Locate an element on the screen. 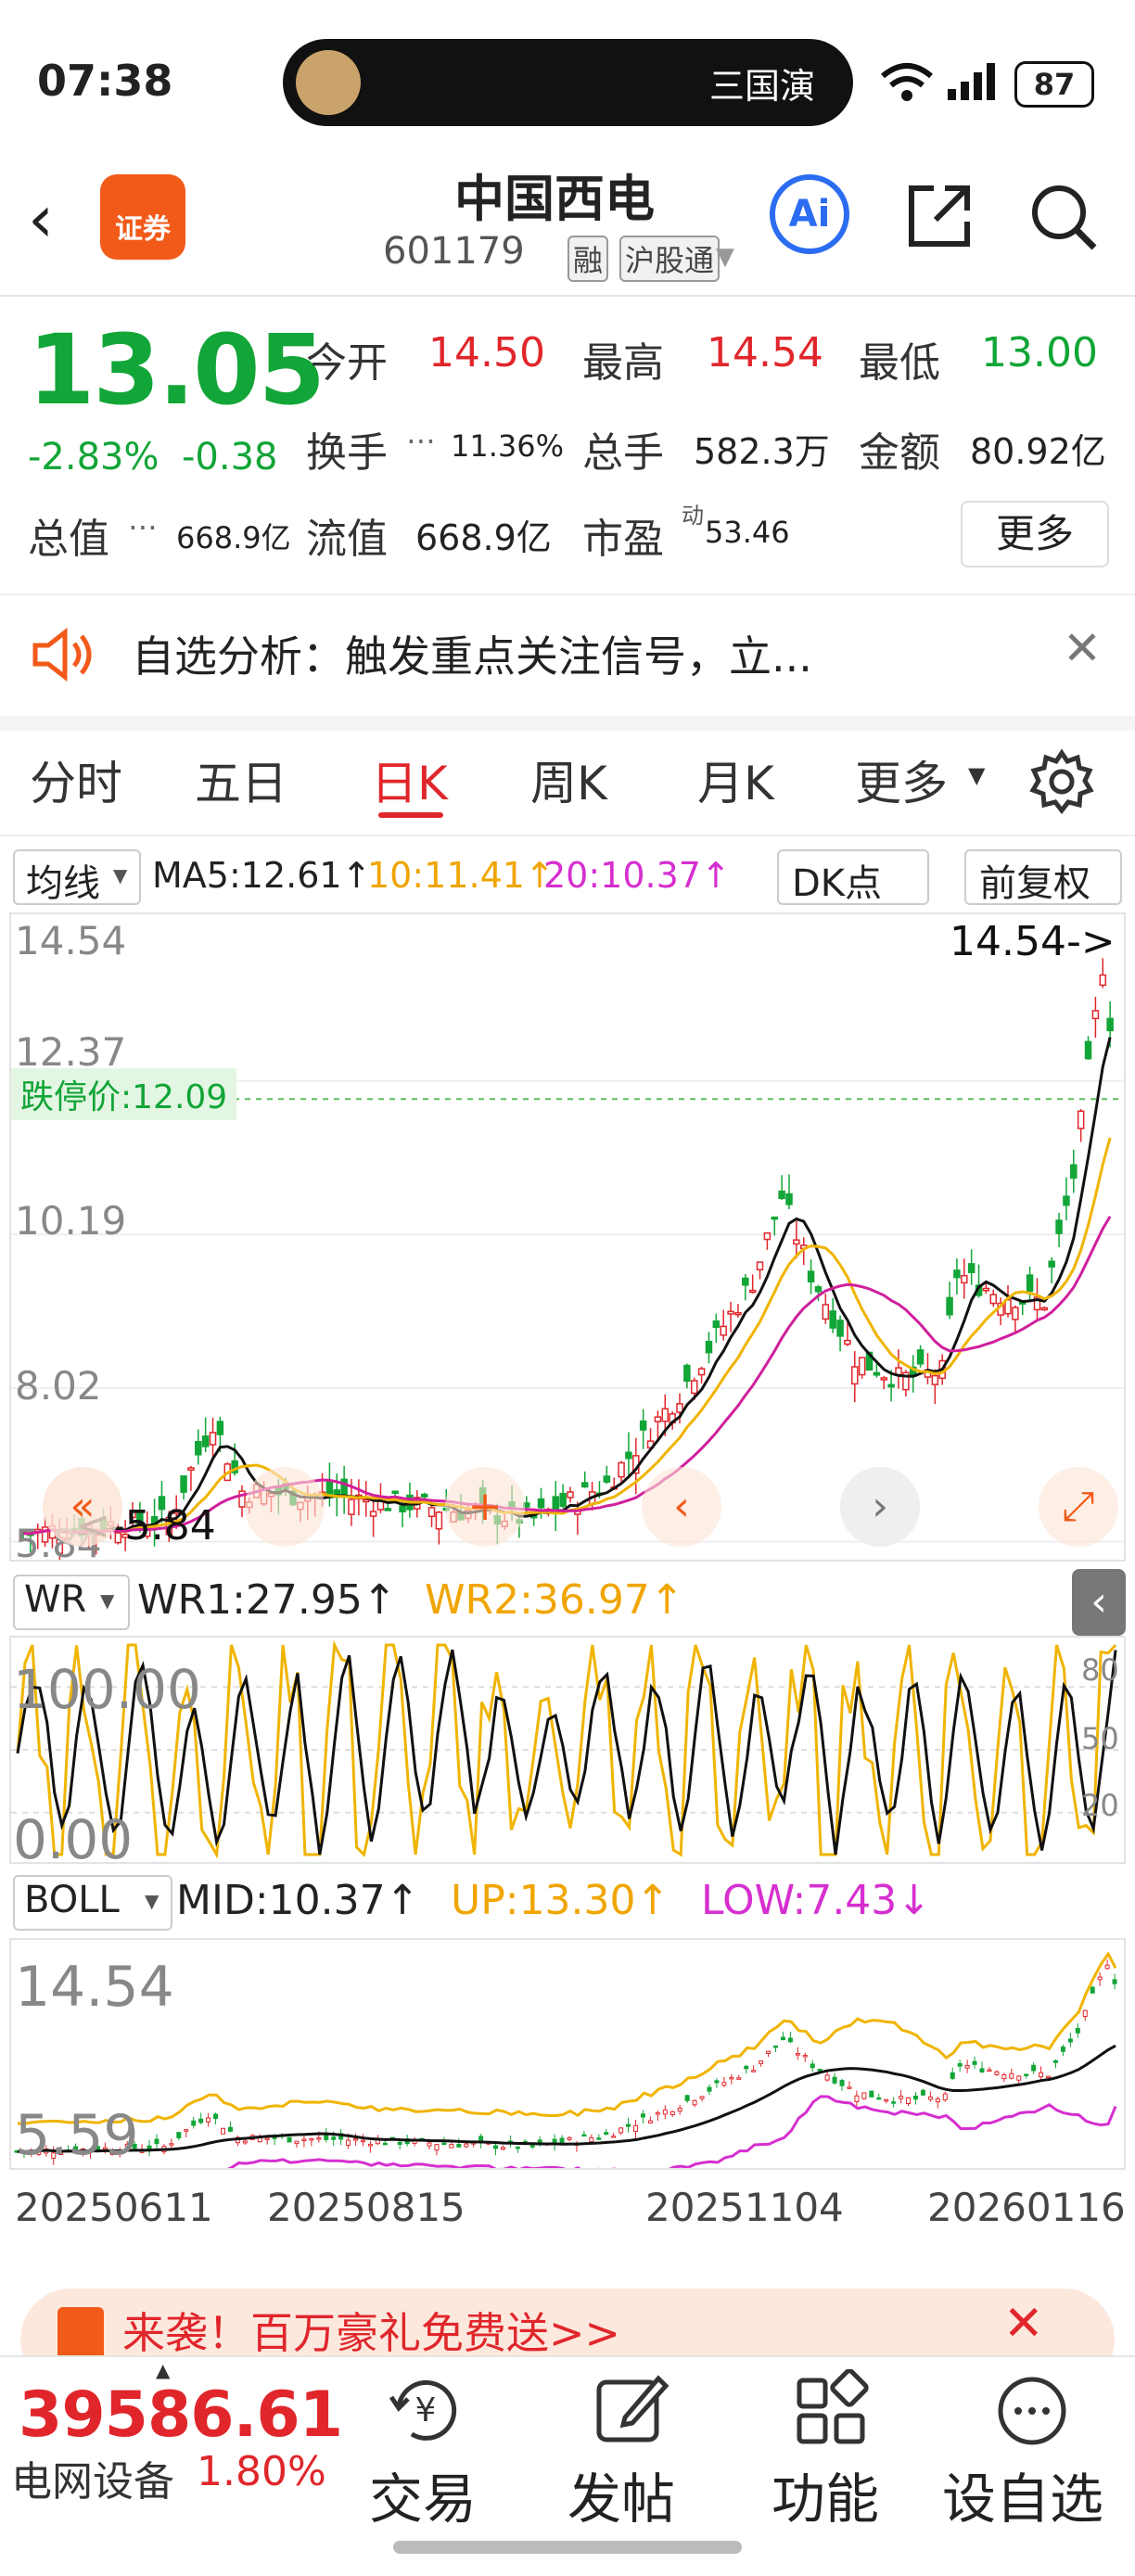 This screenshot has width=1135, height=2576. kline-y-label: 10.19 is located at coordinates (71, 1220).